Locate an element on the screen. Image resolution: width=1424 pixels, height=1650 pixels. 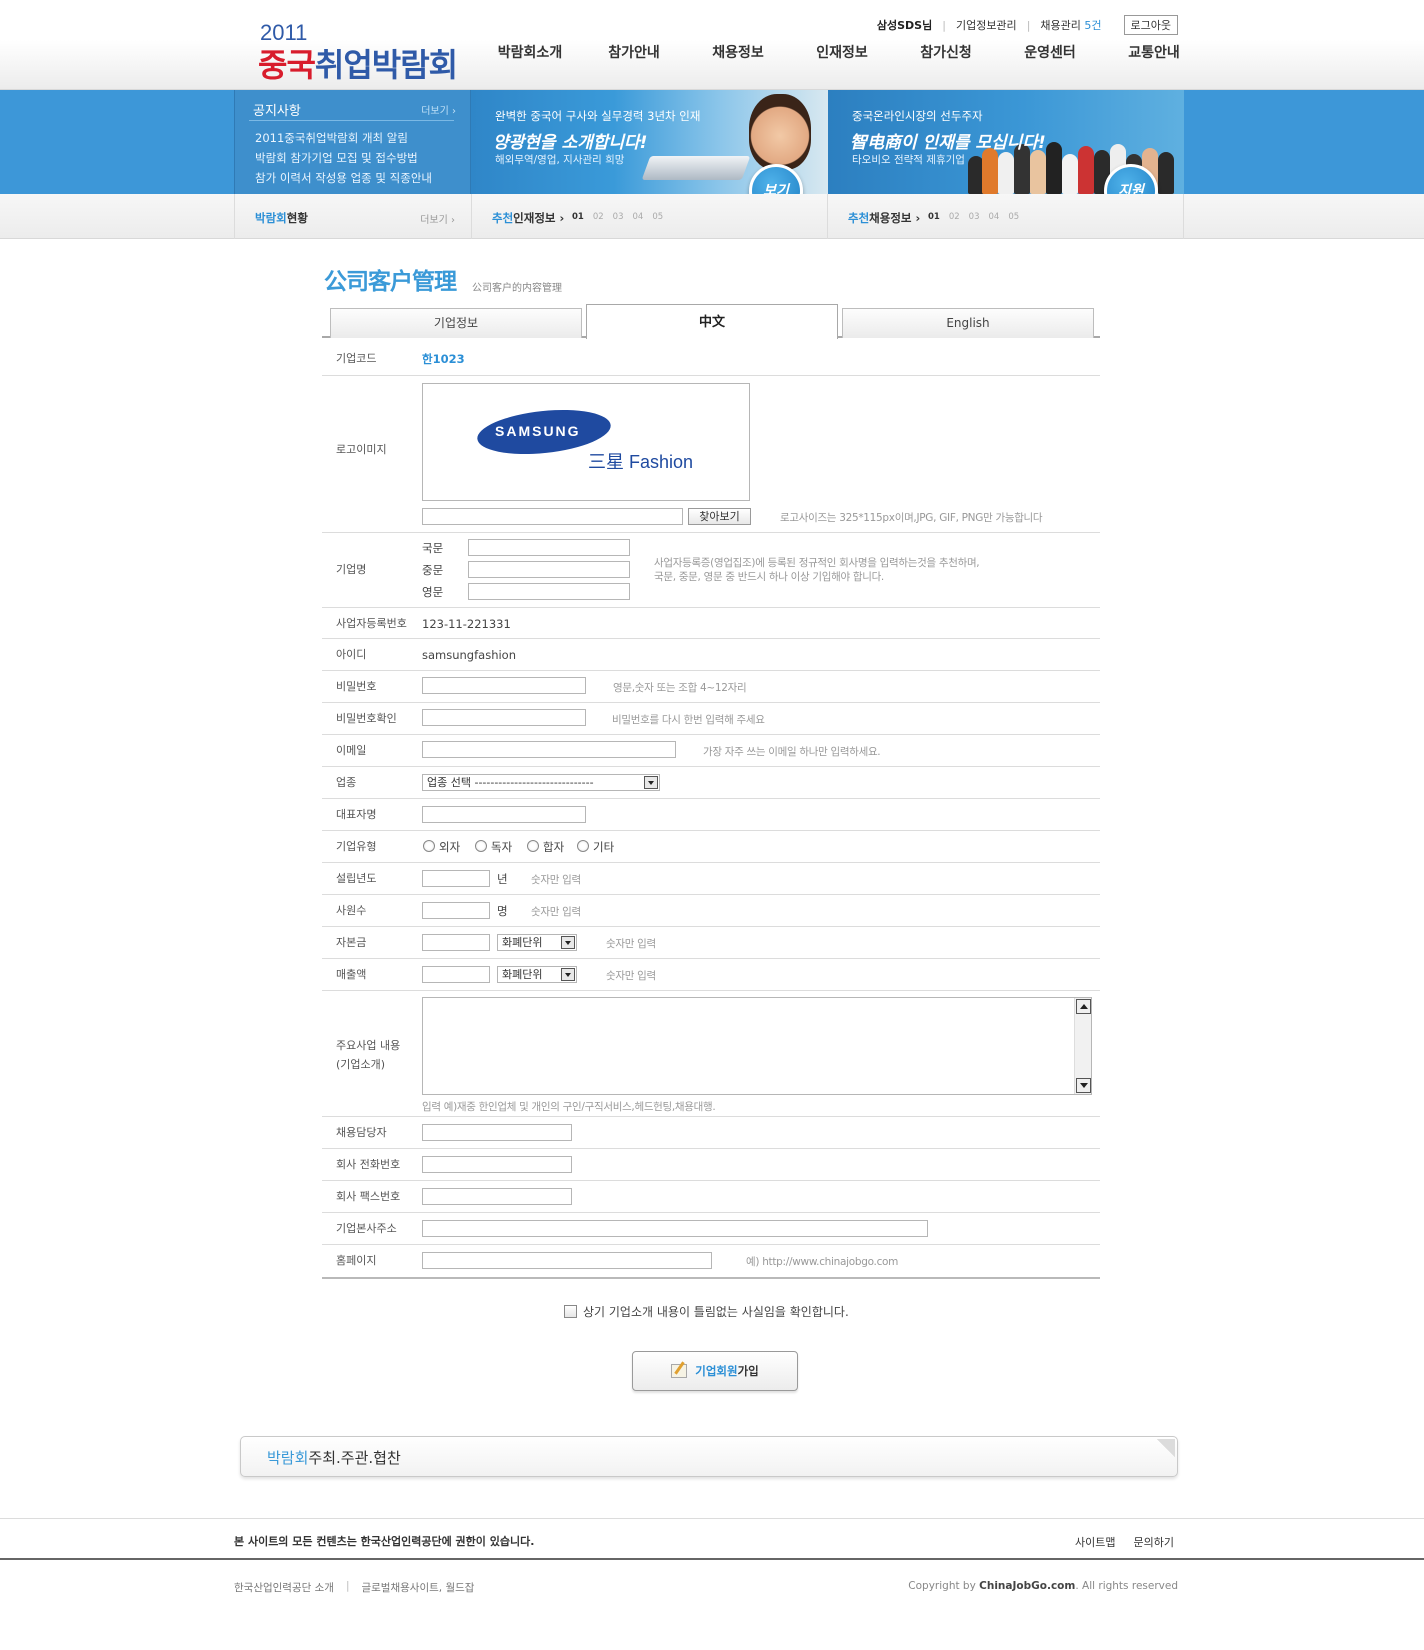
sales-currency-select: 화폐단위 is located at coordinates (537, 974).